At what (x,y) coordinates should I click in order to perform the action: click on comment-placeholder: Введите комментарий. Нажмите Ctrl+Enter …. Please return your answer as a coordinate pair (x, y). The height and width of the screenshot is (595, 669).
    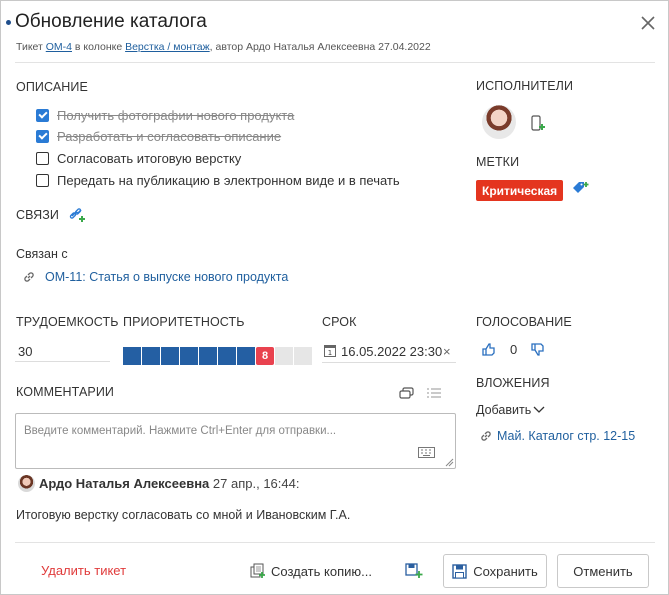
    Looking at the image, I should click on (180, 431).